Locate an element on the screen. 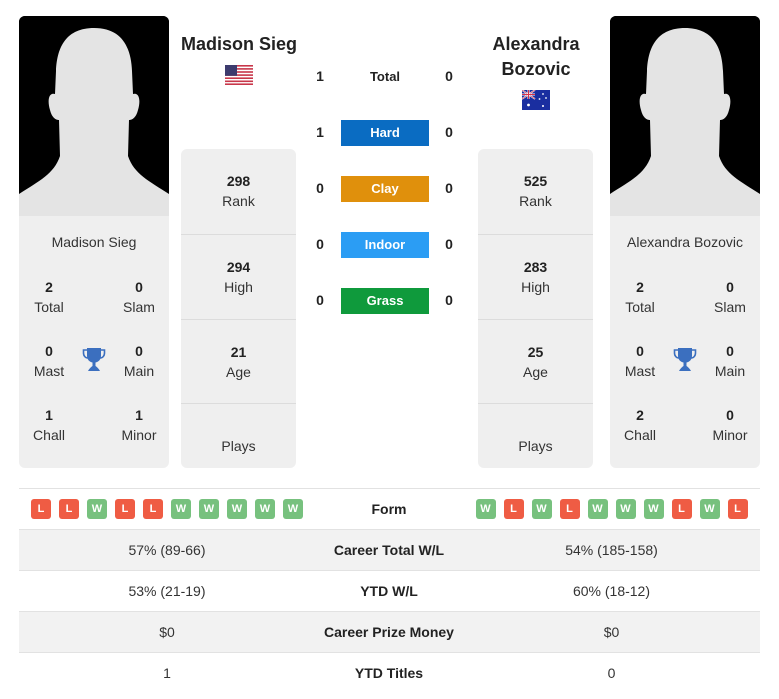  player-title-line2: Bozovic is located at coordinates (536, 69).